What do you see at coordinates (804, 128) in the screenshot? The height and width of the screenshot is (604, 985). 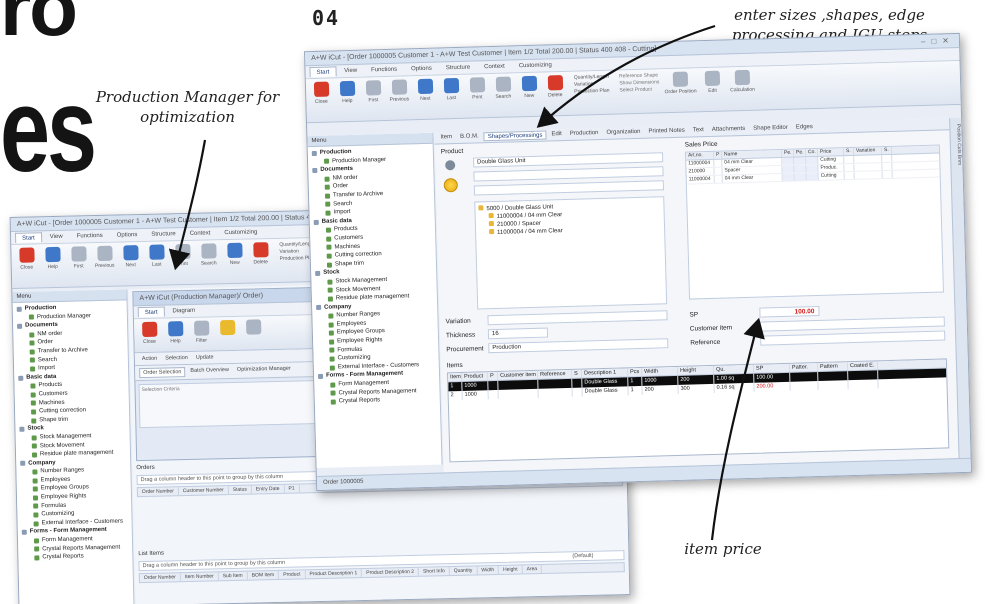 I see `tab-edges: Edges` at bounding box center [804, 128].